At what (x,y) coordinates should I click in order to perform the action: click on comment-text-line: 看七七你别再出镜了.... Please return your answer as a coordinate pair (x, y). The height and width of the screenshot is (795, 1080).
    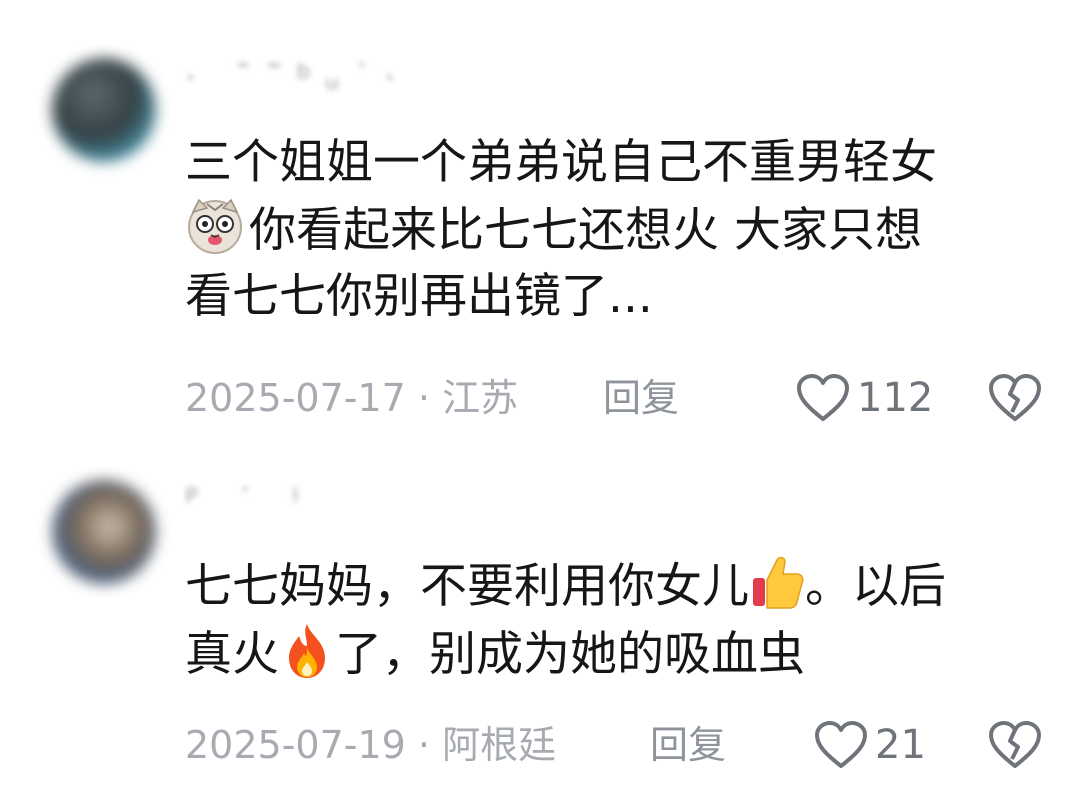
    Looking at the image, I should click on (419, 296).